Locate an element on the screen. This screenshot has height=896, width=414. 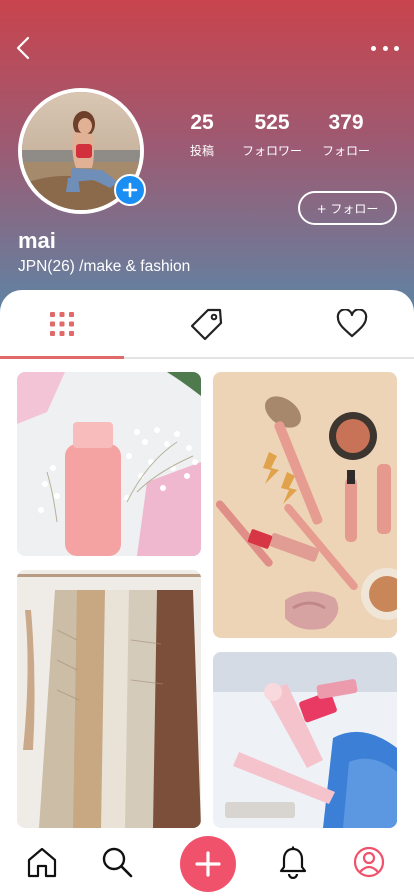
tab-posts is located at coordinates (62, 324).